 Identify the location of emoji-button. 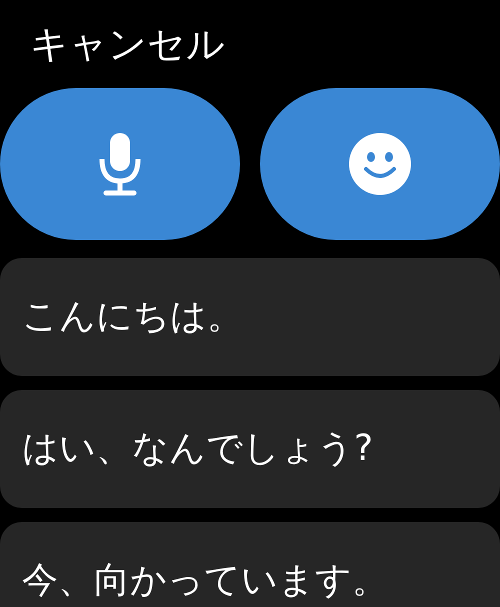
(380, 164).